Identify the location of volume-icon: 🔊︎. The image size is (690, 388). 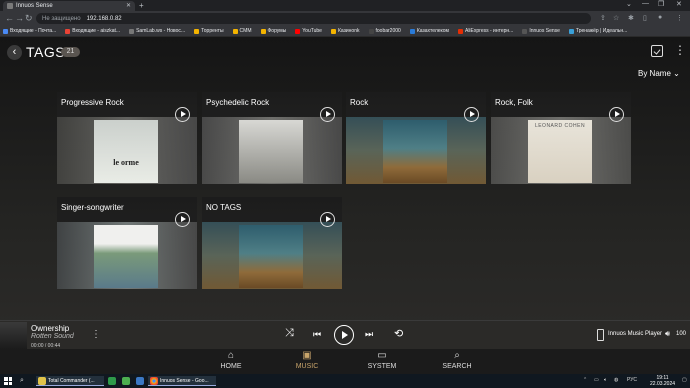
(667, 334).